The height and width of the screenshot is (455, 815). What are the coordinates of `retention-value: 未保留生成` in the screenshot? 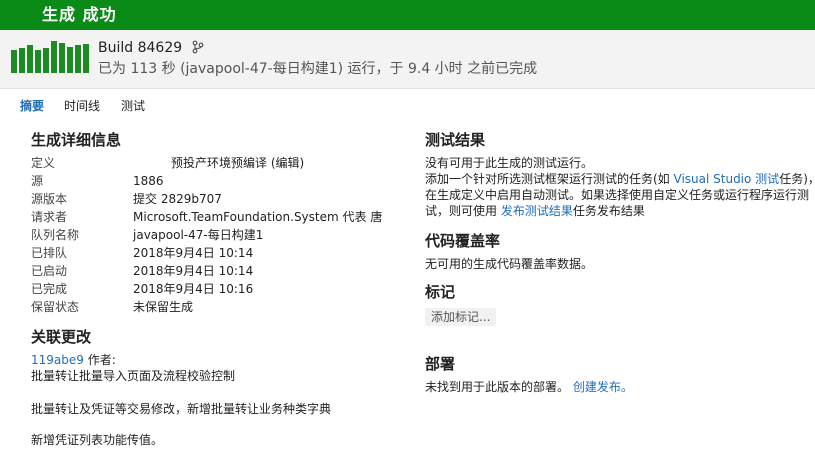 It's located at (163, 307).